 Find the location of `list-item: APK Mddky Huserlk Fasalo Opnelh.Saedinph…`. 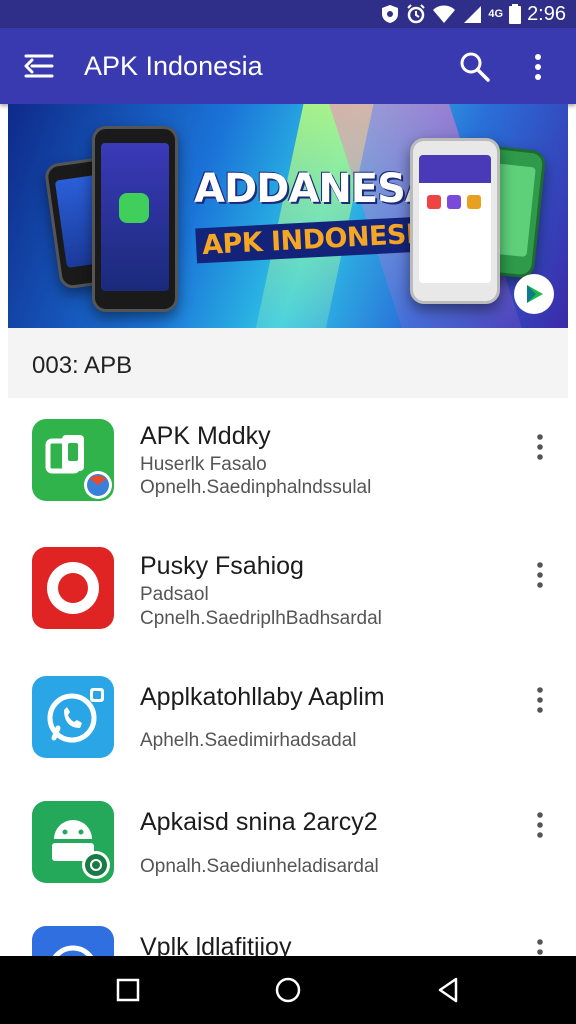

list-item: APK Mddky Huserlk Fasalo Opnelh.Saedinph… is located at coordinates (288, 461).